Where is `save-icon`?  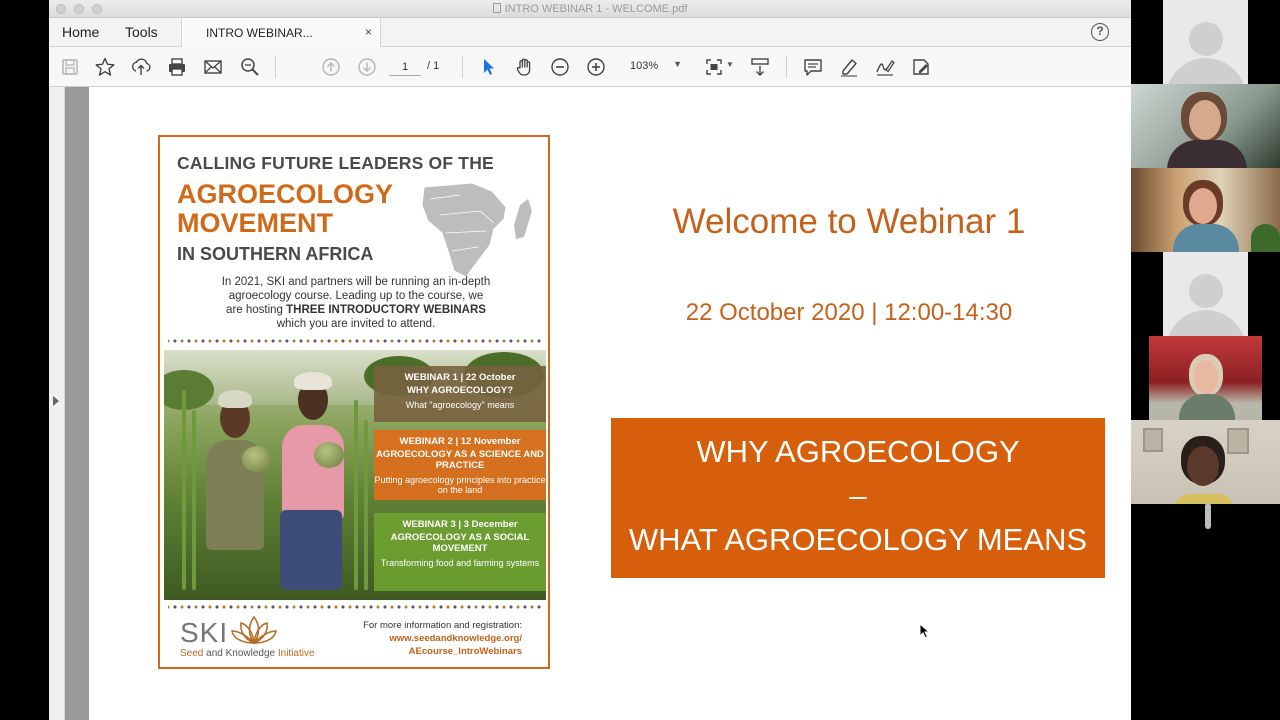
save-icon is located at coordinates (70, 67).